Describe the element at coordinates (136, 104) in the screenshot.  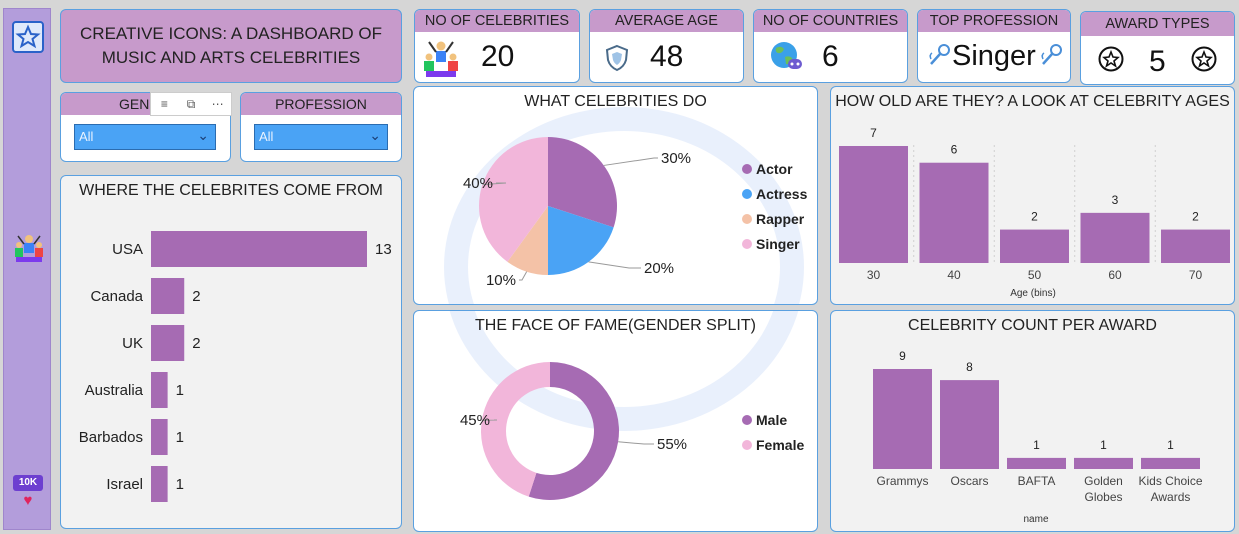
I see `slicer-gender-label-text: GENI` at that location.